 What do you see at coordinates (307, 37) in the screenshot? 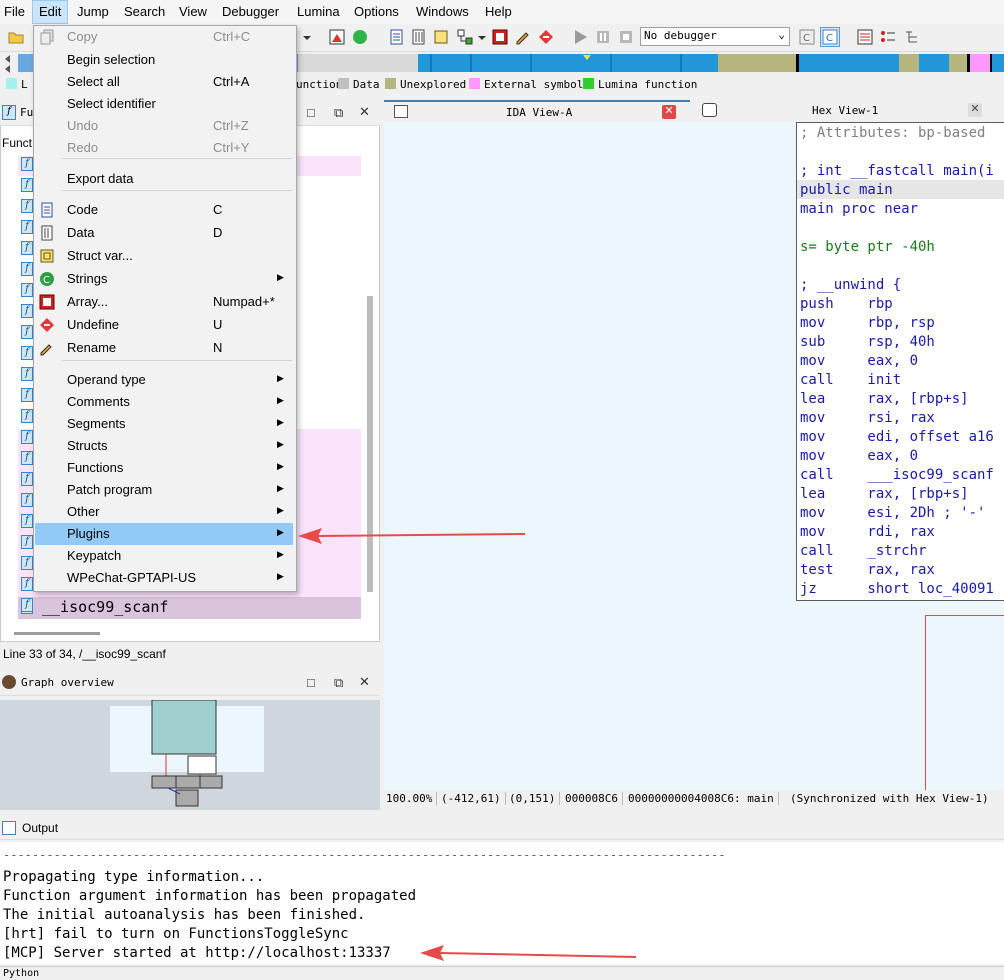
I see `toolbar-dropdown-icon` at bounding box center [307, 37].